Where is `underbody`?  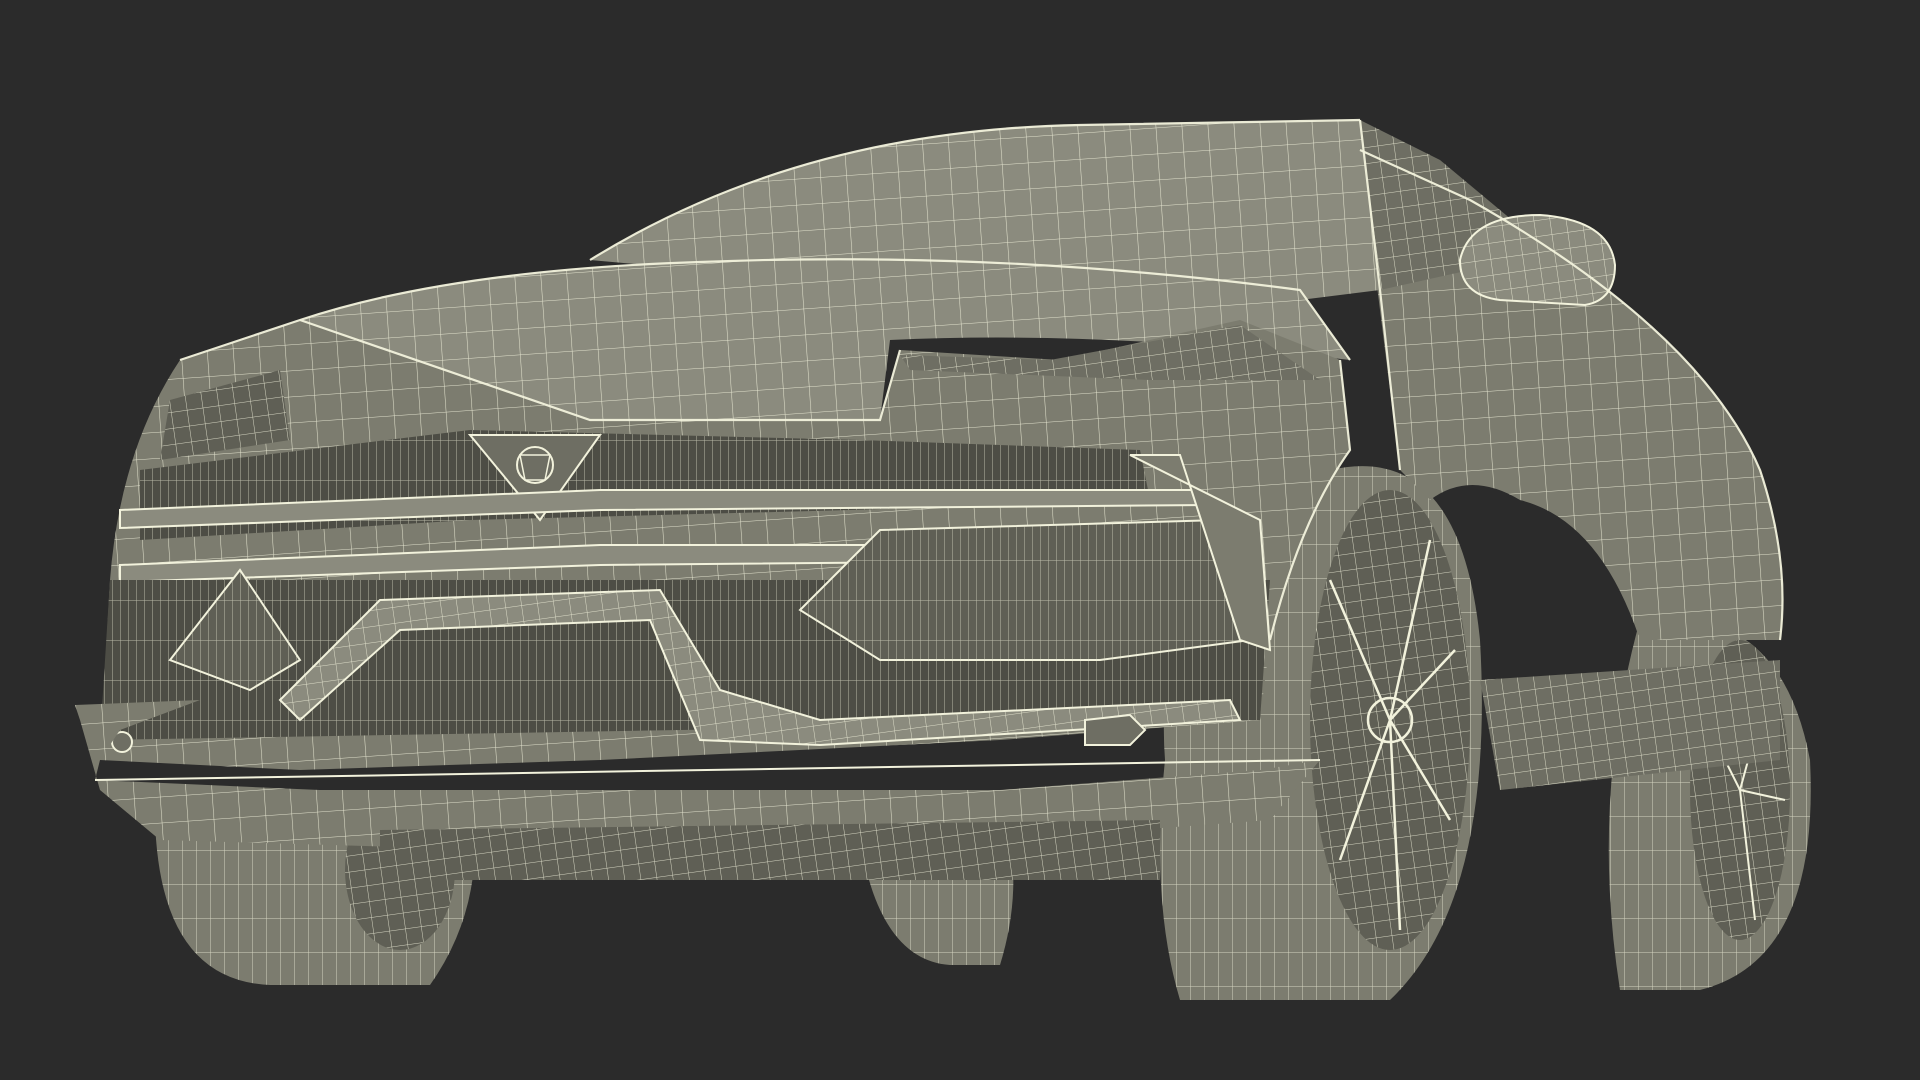 underbody is located at coordinates (770, 850).